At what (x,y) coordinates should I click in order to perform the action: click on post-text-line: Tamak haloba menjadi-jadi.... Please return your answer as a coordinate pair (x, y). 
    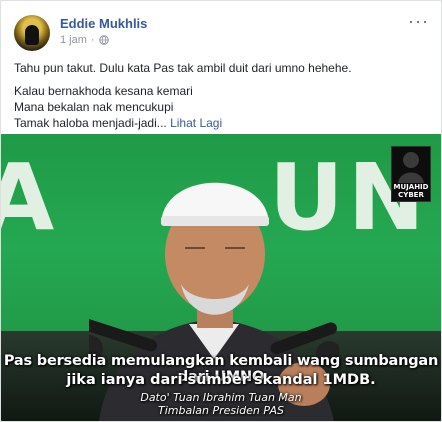
    Looking at the image, I should click on (90, 123).